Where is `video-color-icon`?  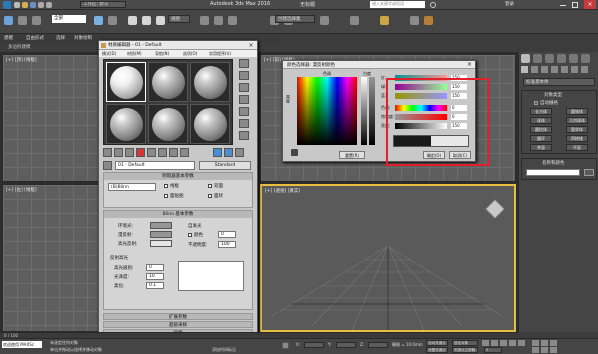
video-color-icon is located at coordinates (244, 111).